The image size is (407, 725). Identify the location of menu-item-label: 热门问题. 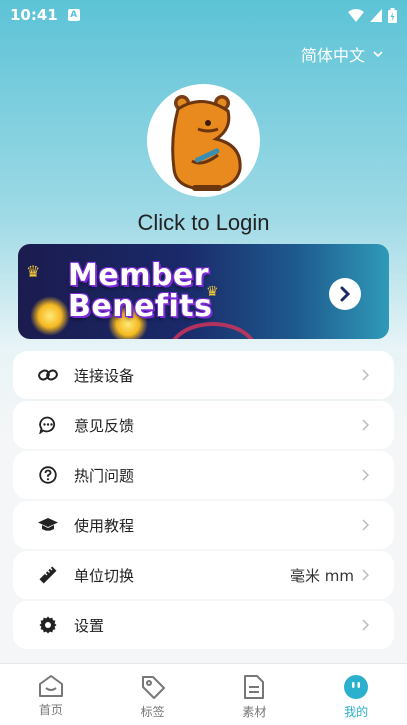
(104, 475).